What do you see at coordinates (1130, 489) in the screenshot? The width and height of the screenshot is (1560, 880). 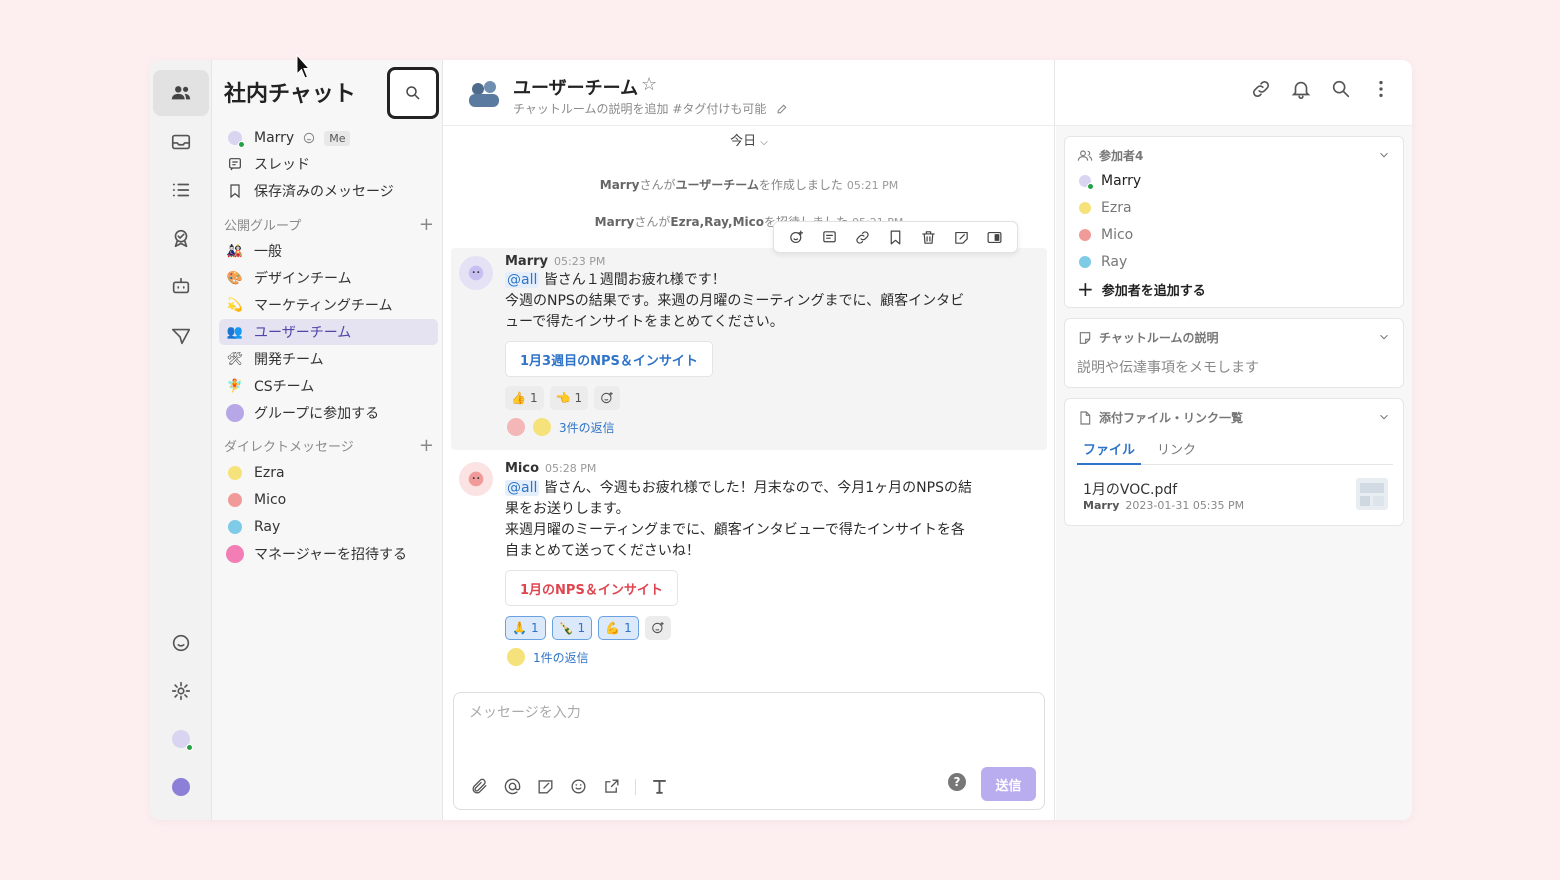 I see `file-name: 1月のVOC.pdf` at bounding box center [1130, 489].